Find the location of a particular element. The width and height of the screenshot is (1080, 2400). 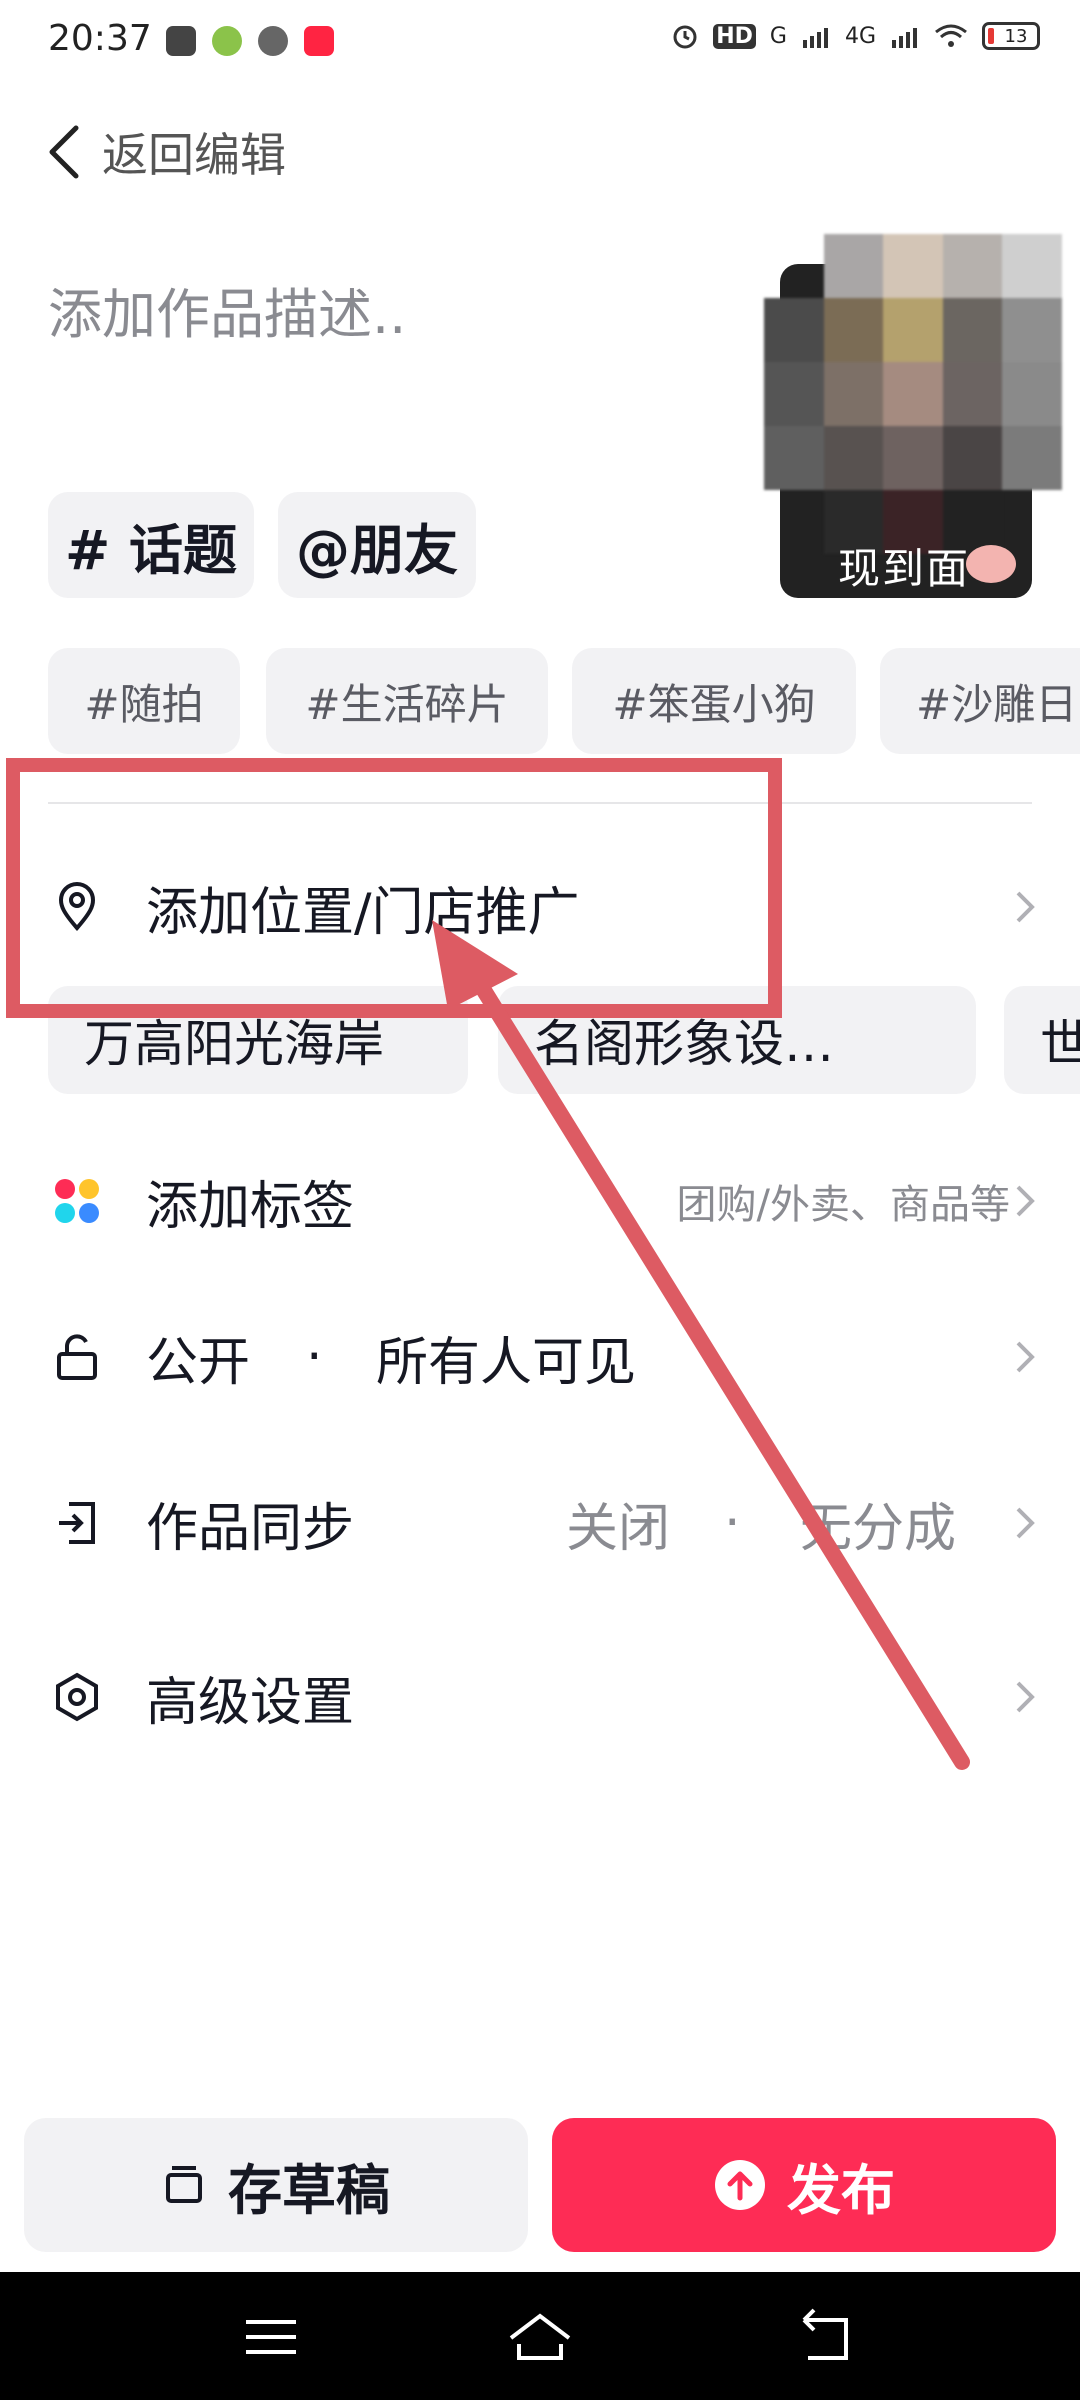

hashtag-chip: #沙雕日 is located at coordinates (980, 701).